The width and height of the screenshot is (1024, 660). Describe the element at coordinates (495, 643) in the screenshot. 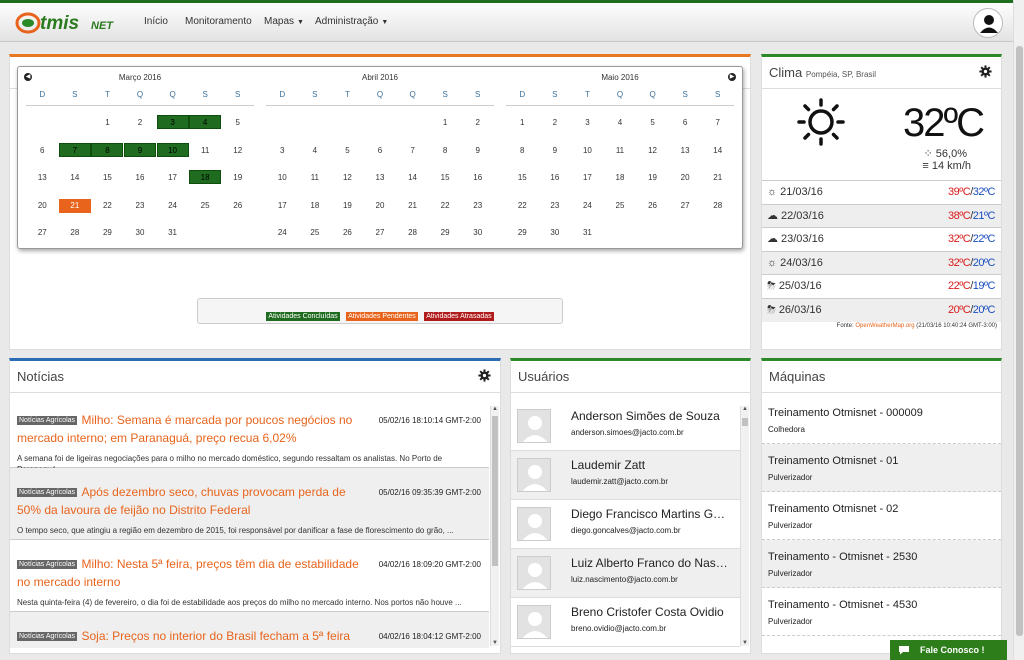

I see `scroll-down-icon: ▼` at that location.